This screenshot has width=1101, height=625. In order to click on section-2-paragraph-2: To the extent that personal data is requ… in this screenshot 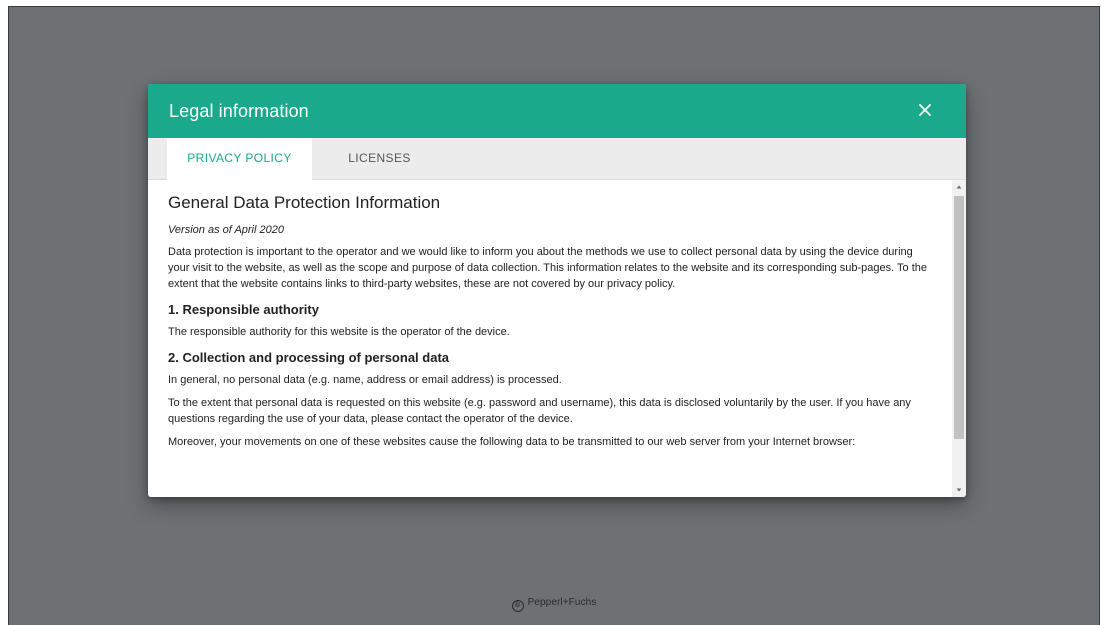, I will do `click(539, 411)`.